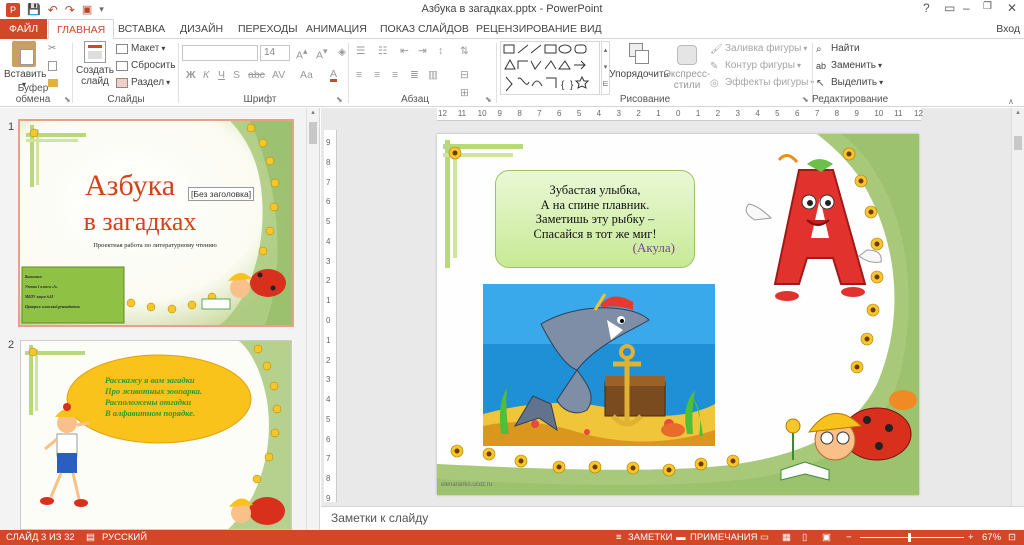 This screenshot has height=545, width=1024. I want to click on spellcheck-icon: ▤, so click(90, 537).